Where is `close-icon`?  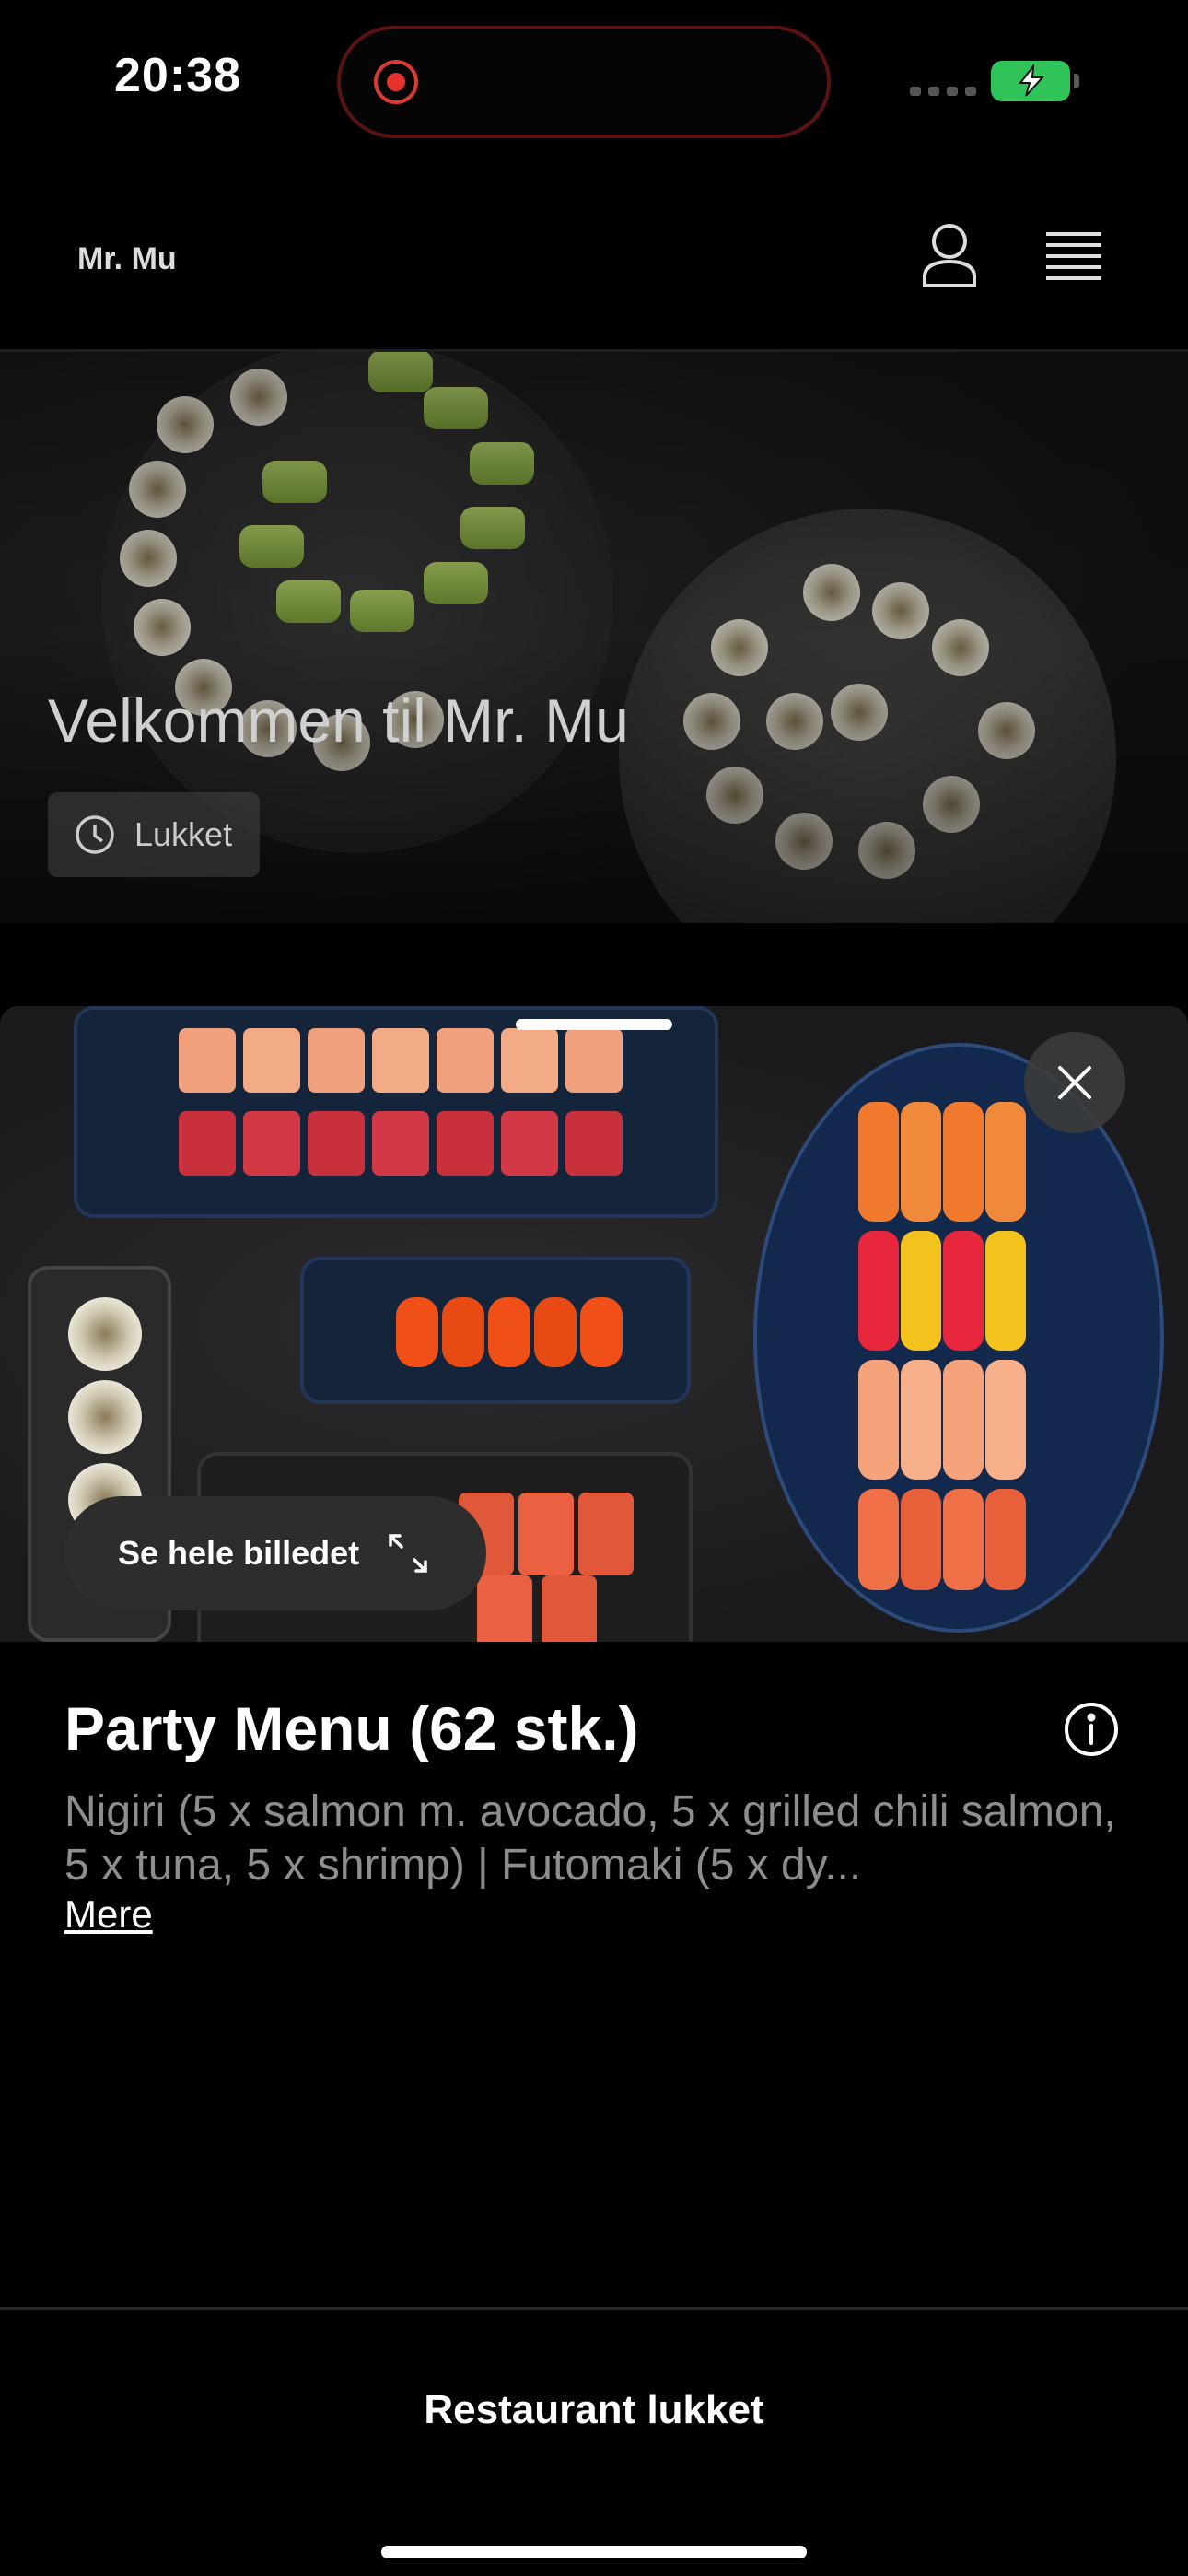
close-icon is located at coordinates (1074, 1082).